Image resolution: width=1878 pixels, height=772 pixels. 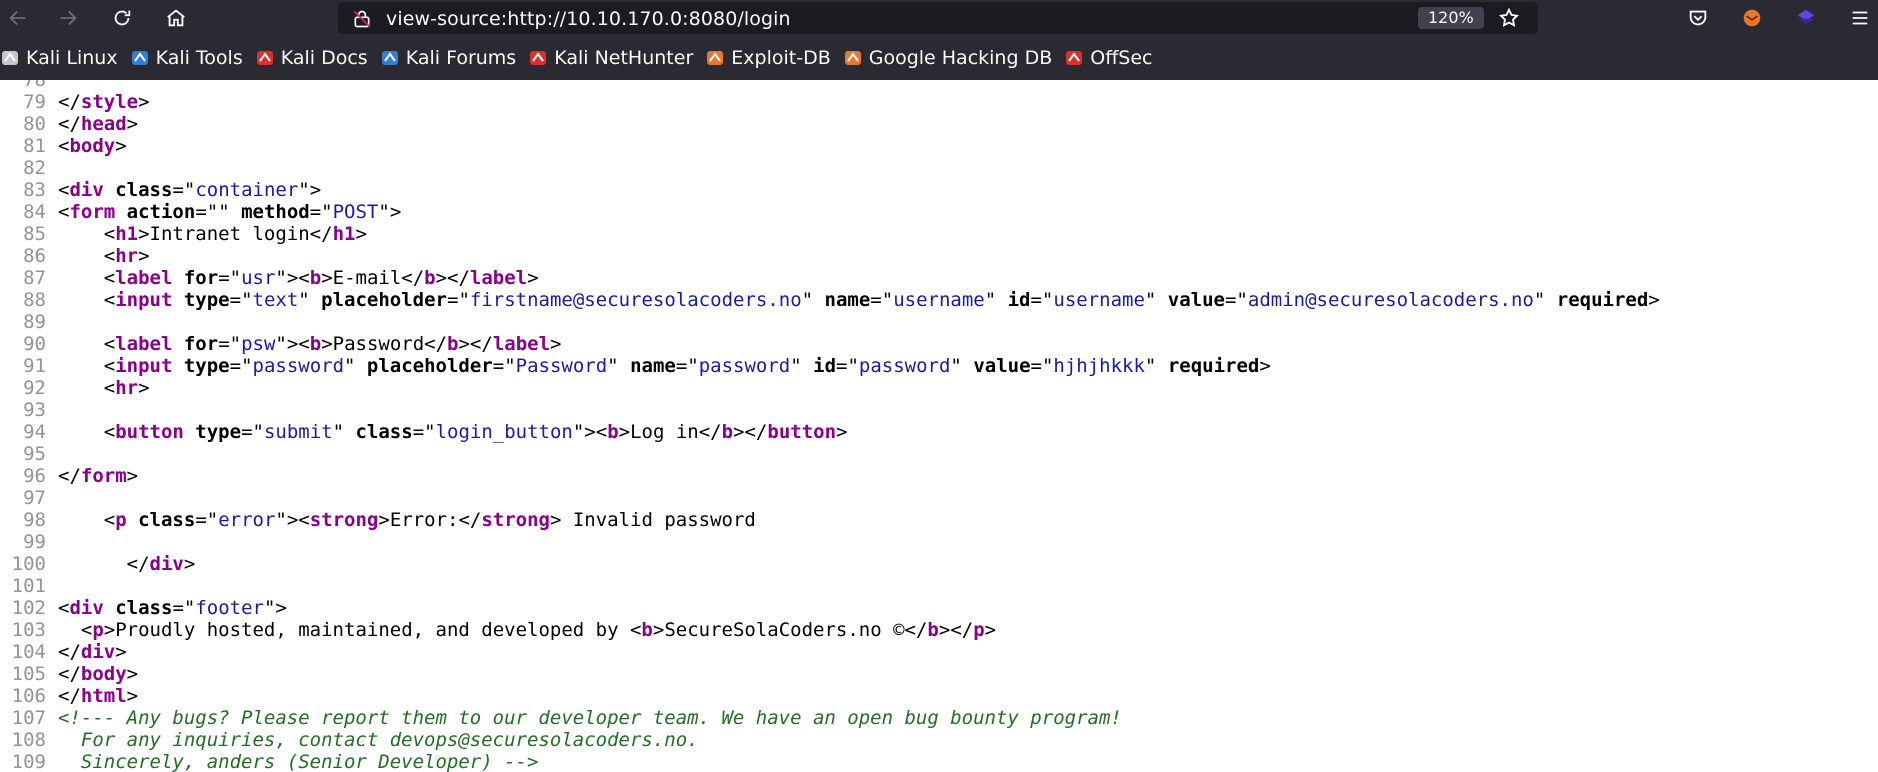 I want to click on tag-name: style, so click(x=109, y=102).